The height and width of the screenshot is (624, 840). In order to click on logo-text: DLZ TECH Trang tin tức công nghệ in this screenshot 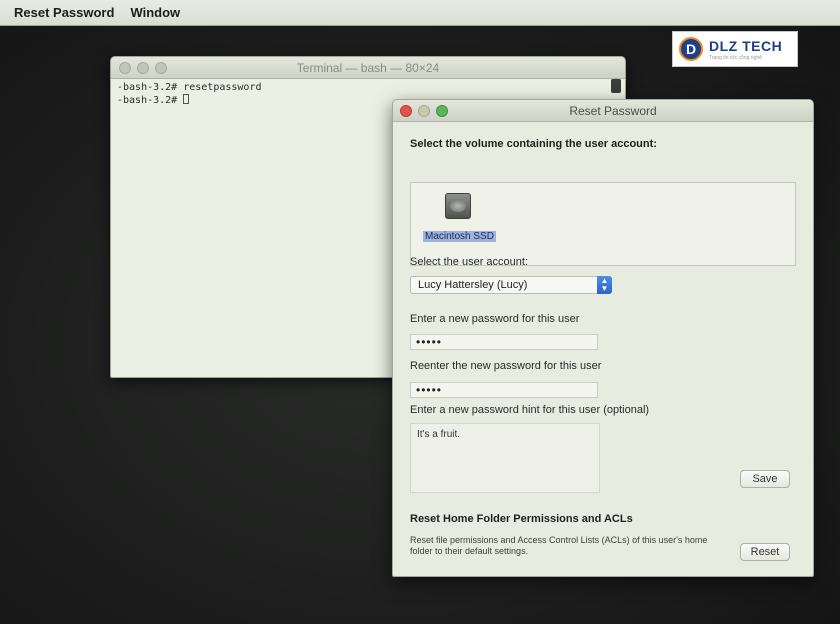, I will do `click(745, 49)`.